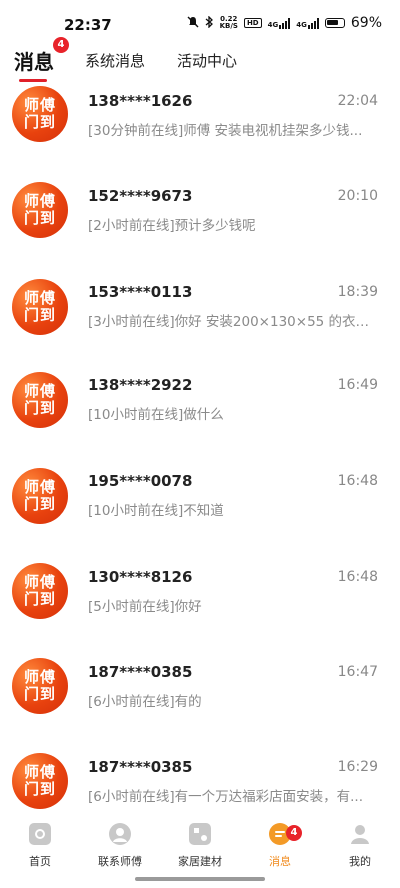 This screenshot has width=400, height=888. I want to click on status-icons: 0.22 KB/S HD 4G 4G 69%, so click(284, 22).